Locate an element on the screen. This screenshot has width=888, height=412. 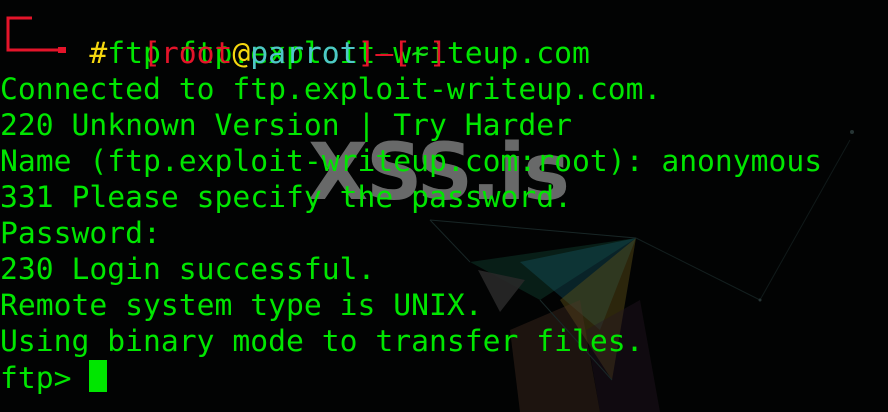
prompt-close-bracket: ] is located at coordinates (366, 53).